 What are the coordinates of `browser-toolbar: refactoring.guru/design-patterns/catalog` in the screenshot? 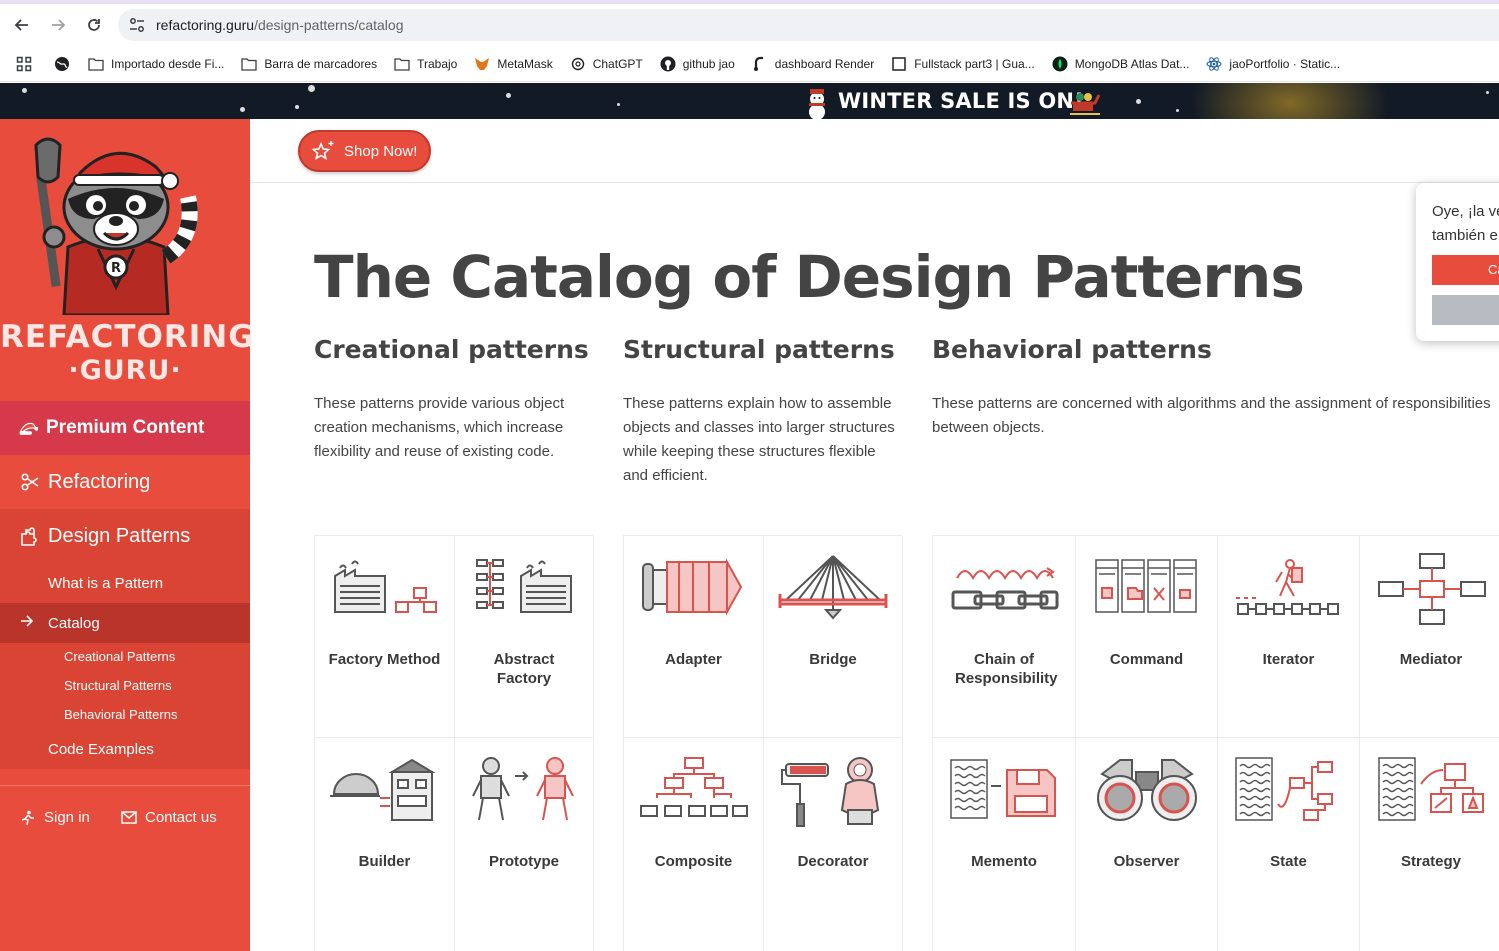 It's located at (749, 25).